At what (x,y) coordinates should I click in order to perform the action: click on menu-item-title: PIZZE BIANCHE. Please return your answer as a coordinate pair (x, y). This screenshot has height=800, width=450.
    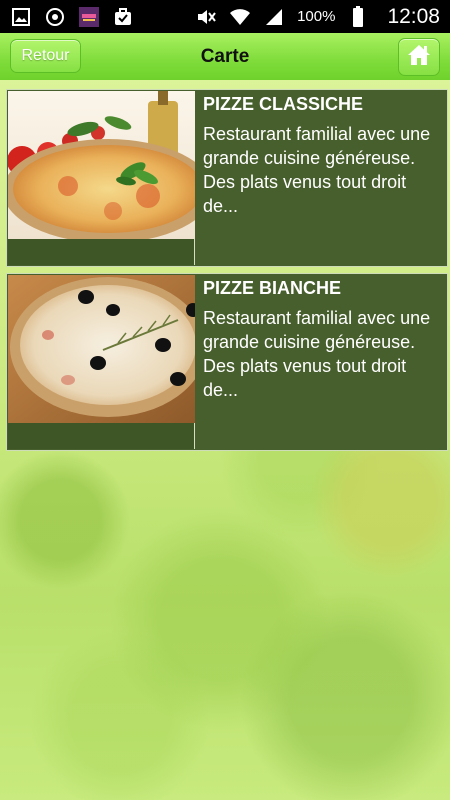
    Looking at the image, I should click on (272, 288).